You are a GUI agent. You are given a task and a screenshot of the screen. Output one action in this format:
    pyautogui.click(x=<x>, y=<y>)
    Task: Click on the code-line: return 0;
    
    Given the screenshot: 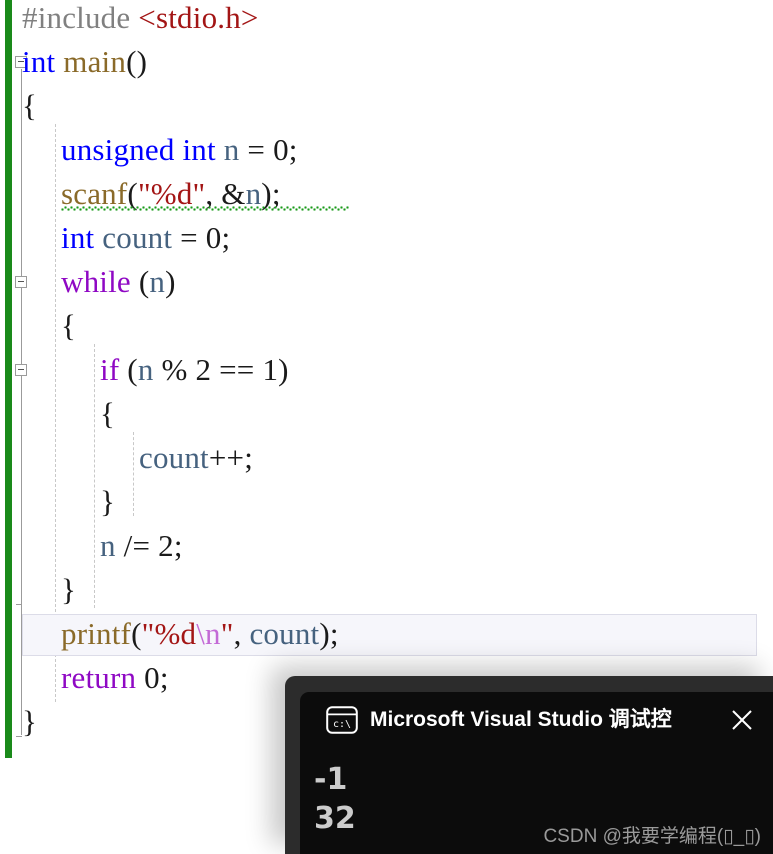 What is the action you would take?
    pyautogui.click(x=115, y=678)
    